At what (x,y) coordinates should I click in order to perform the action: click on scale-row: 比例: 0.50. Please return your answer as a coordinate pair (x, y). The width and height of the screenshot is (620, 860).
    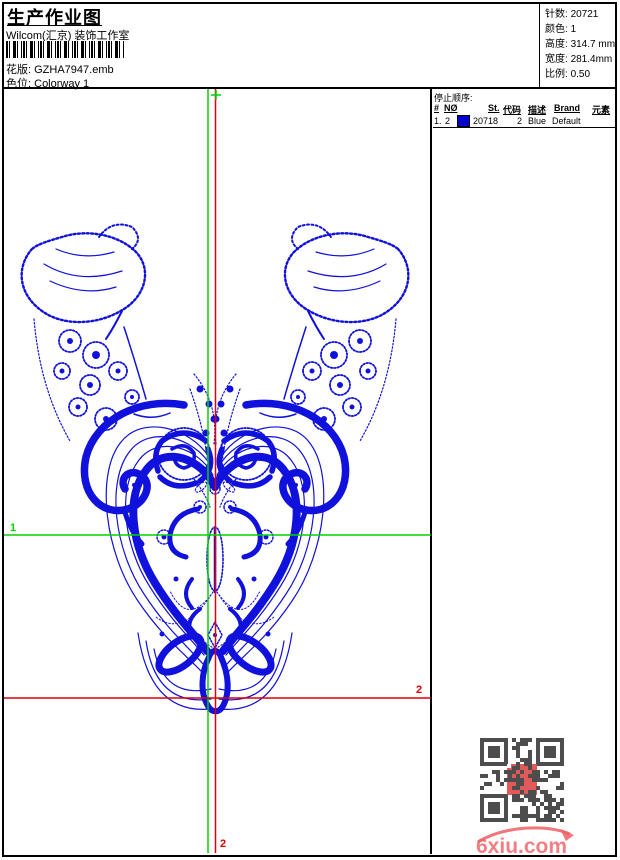
    Looking at the image, I should click on (580, 74).